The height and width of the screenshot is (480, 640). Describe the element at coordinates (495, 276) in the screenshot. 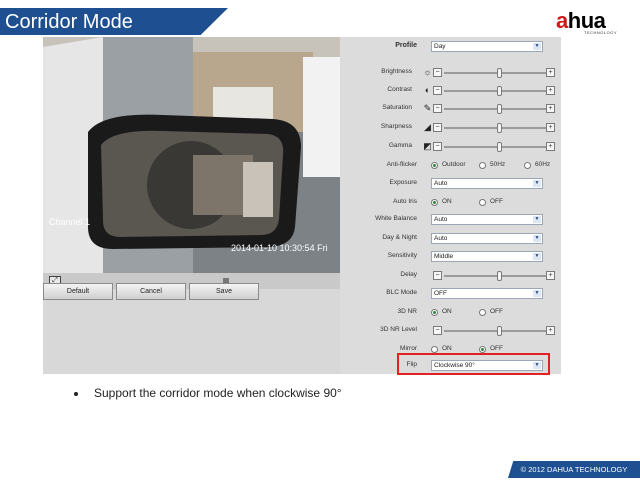

I see `delay-slider` at that location.